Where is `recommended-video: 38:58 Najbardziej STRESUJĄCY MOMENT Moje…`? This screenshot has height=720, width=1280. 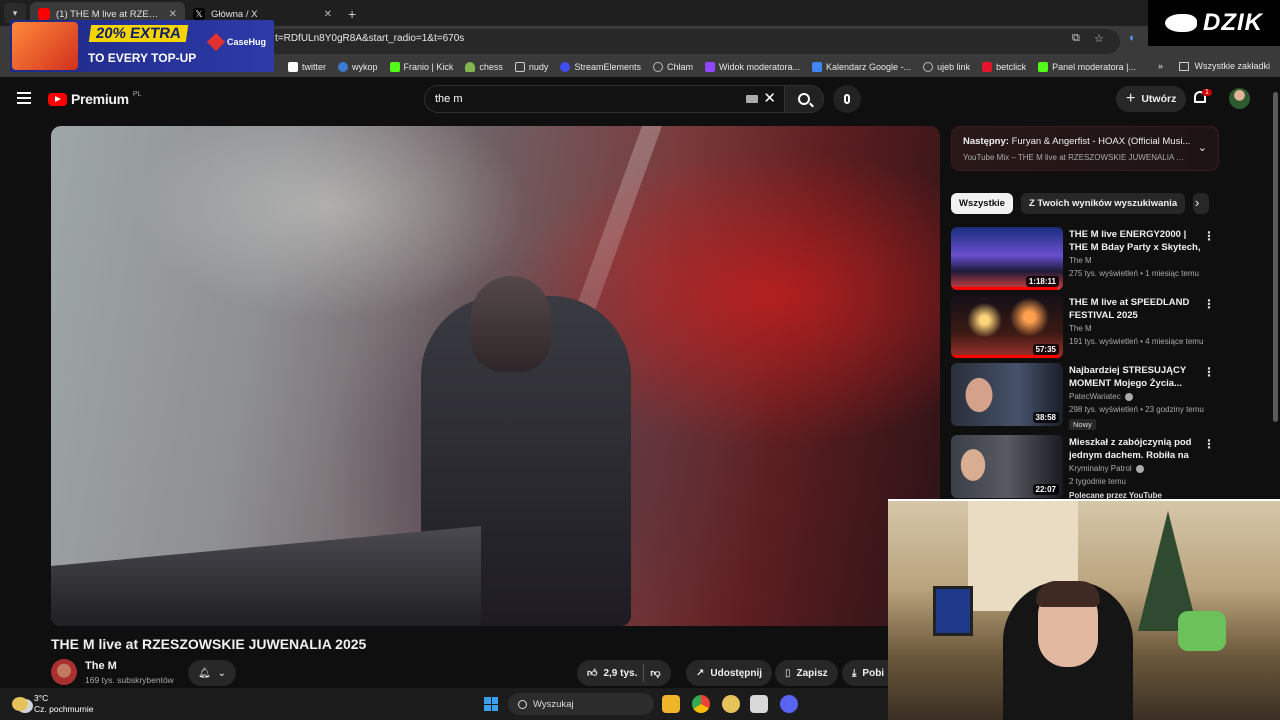
recommended-video: 38:58 Najbardziej STRESUJĄCY MOMENT Moje… is located at coordinates (1085, 396).